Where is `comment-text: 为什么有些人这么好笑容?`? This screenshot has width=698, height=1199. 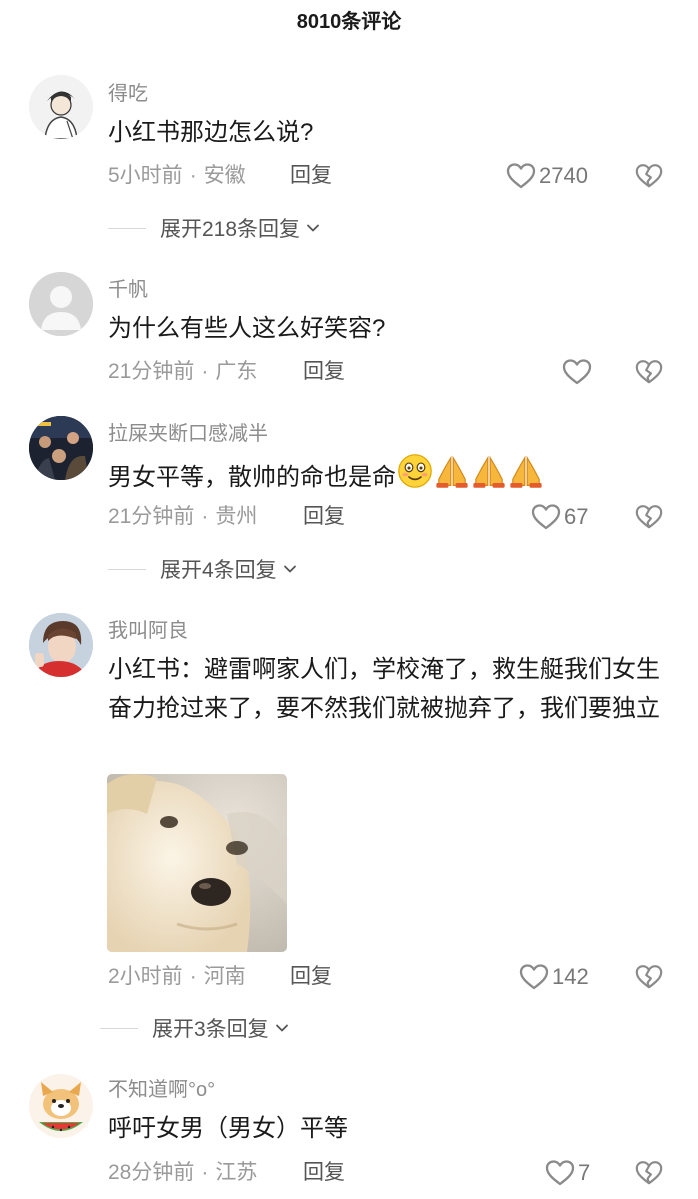 comment-text: 为什么有些人这么好笑容? is located at coordinates (247, 328).